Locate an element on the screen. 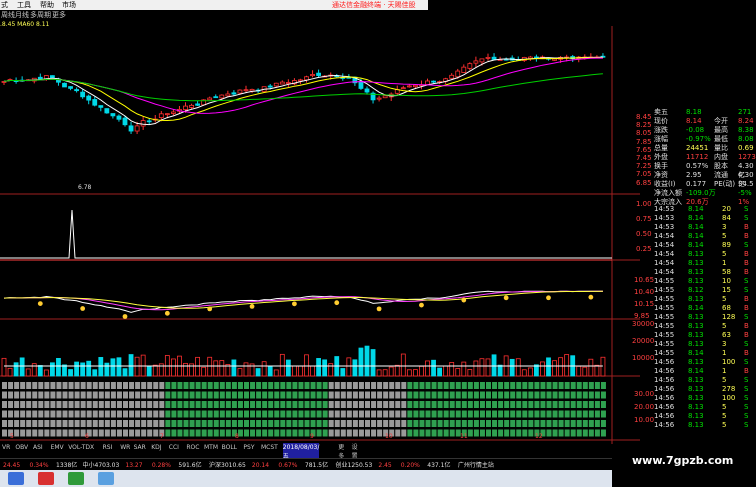 The image size is (756, 487). tab-weekly: 周线 is located at coordinates (8, 15).